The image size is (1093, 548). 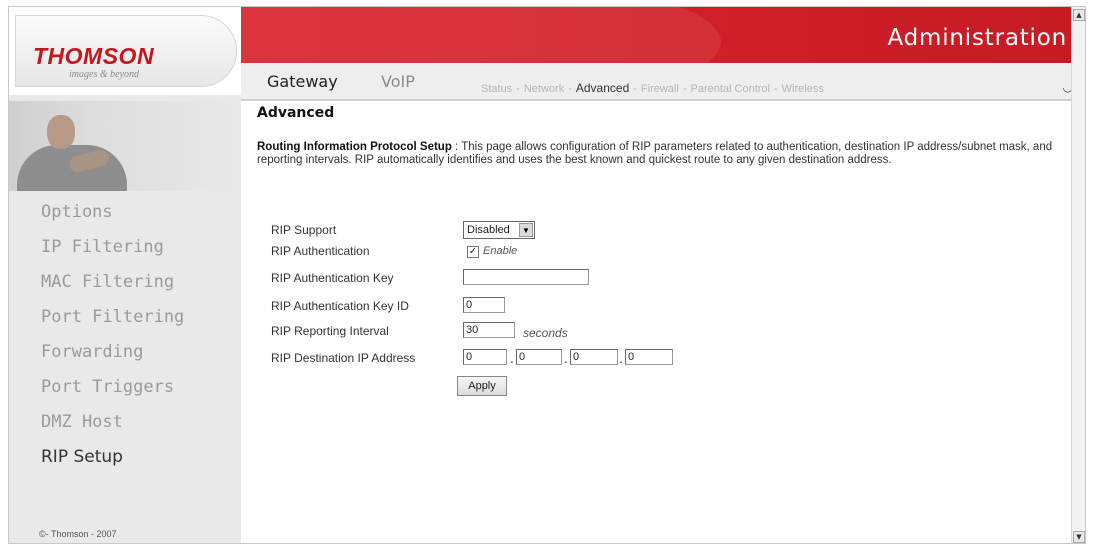 I want to click on sidebar-item-rip-setup: RIP Setup, so click(x=112, y=457).